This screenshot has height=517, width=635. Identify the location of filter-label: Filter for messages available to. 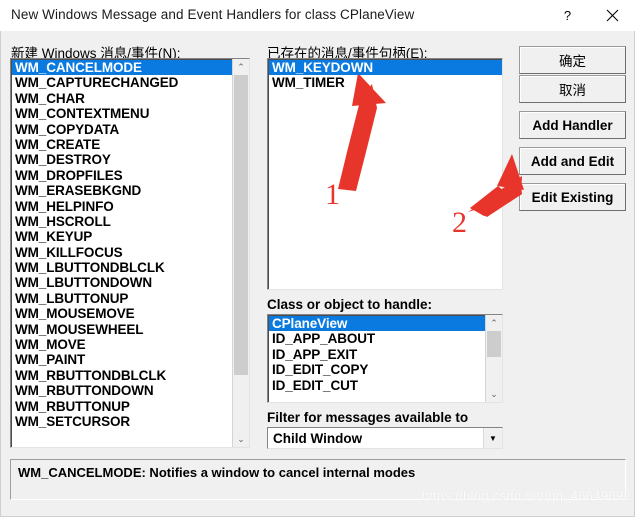
(368, 417).